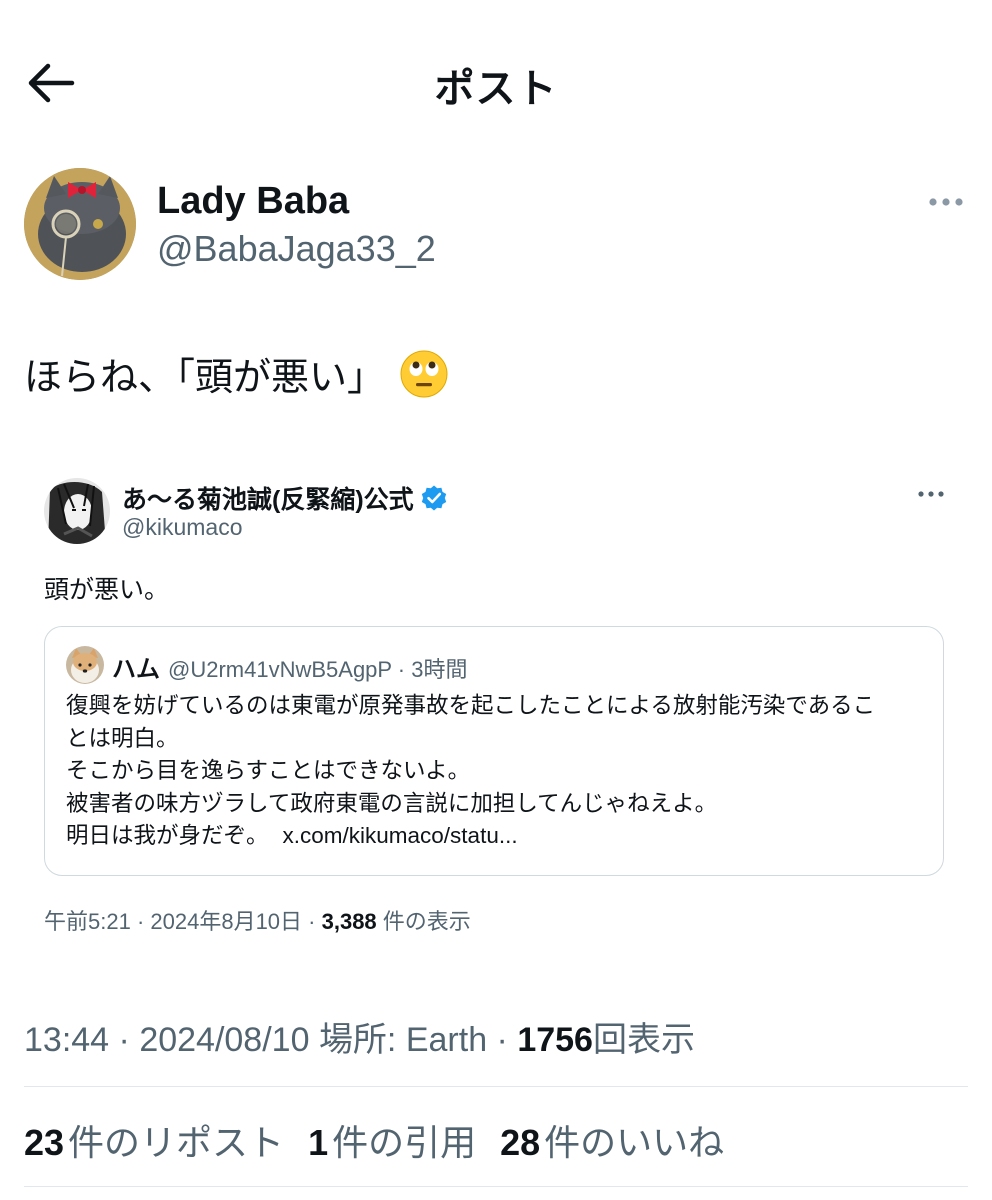 The height and width of the screenshot is (1200, 992). I want to click on engagement-stats: 23 件のリポスト 1 件の引用 28 件のいいね, so click(374, 1140).